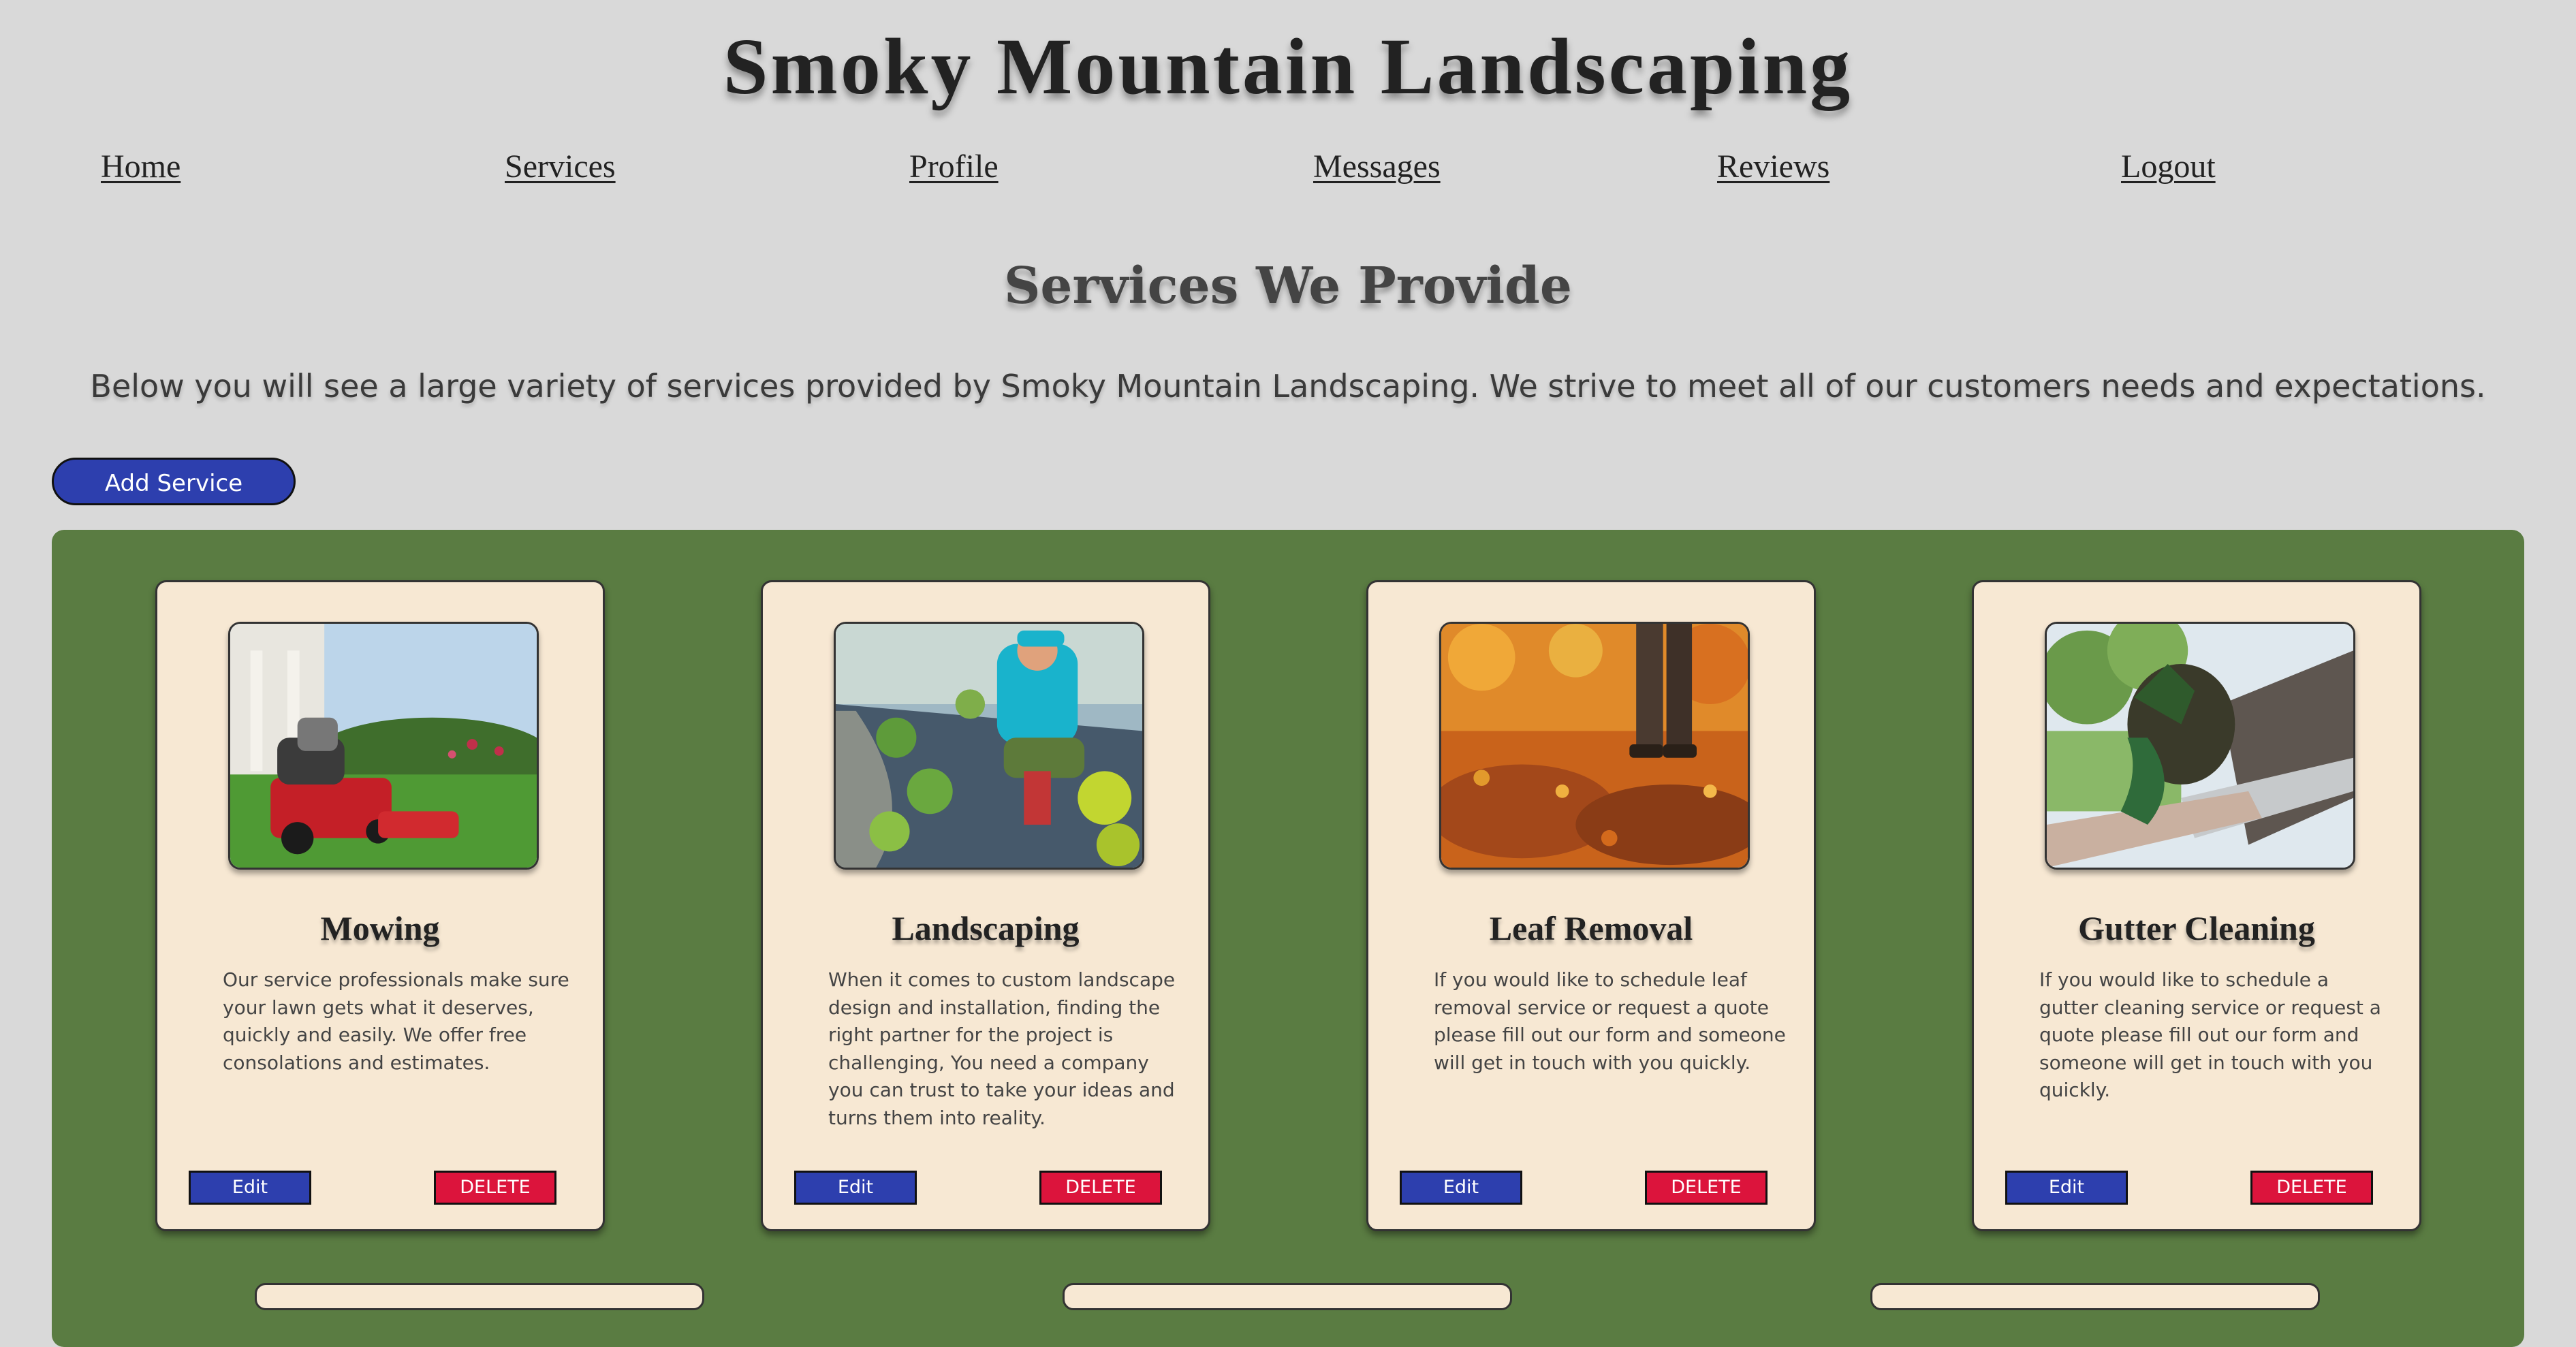  I want to click on gutter-cleaning-image, so click(2200, 746).